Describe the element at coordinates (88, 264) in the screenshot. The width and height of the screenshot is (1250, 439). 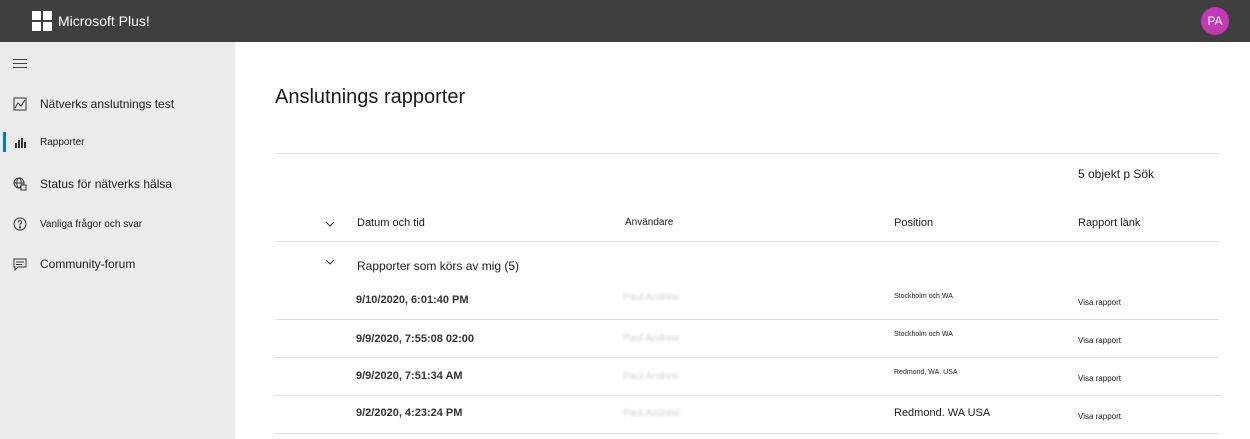
I see `sidebar-item-label: Community-forum` at that location.